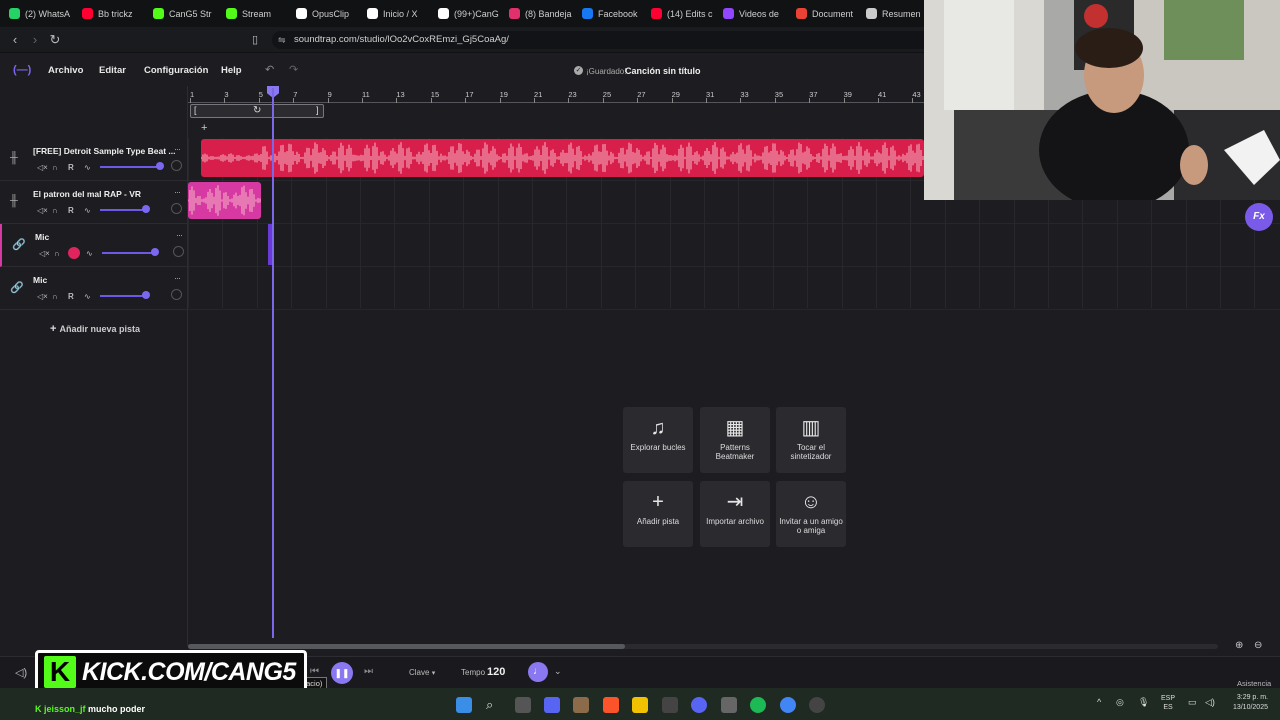 This screenshot has width=1280, height=720. What do you see at coordinates (735, 514) in the screenshot?
I see `tile-import: ⇥ Importar archivo` at bounding box center [735, 514].